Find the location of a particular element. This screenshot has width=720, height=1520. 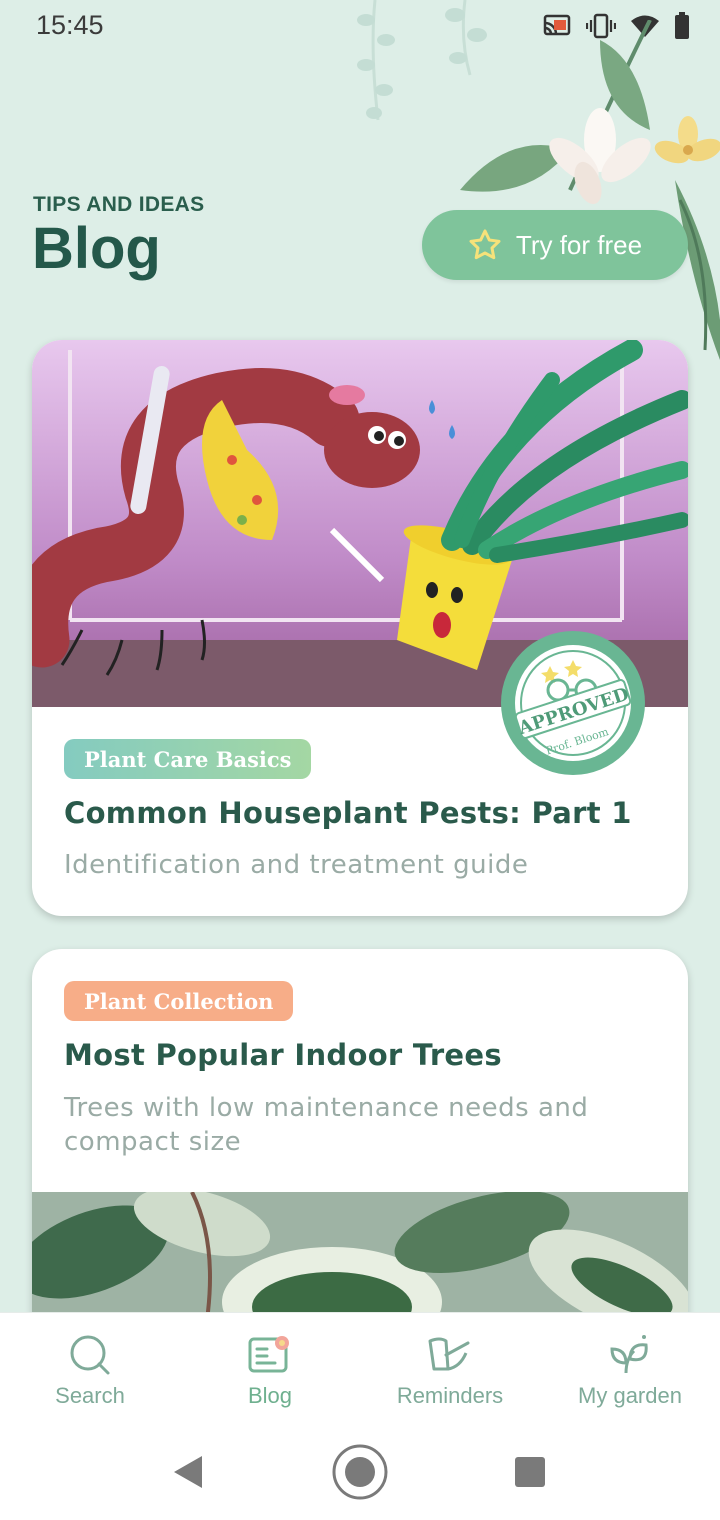

nav-label-my-garden: My garden is located at coordinates (630, 1395).